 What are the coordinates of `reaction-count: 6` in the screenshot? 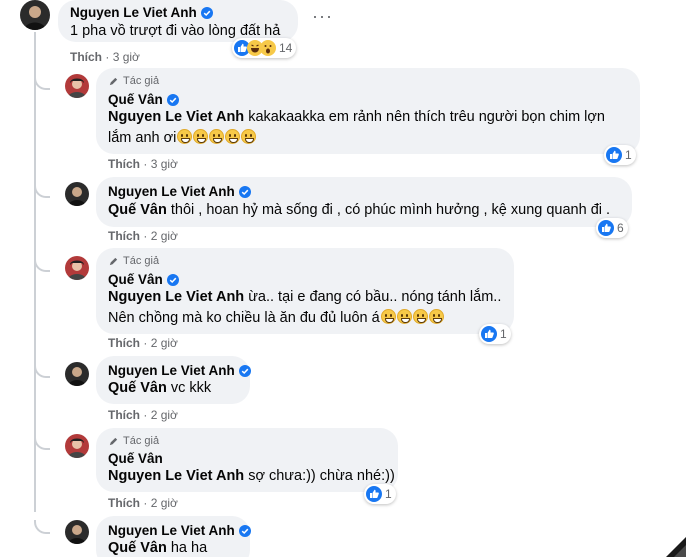 It's located at (620, 228).